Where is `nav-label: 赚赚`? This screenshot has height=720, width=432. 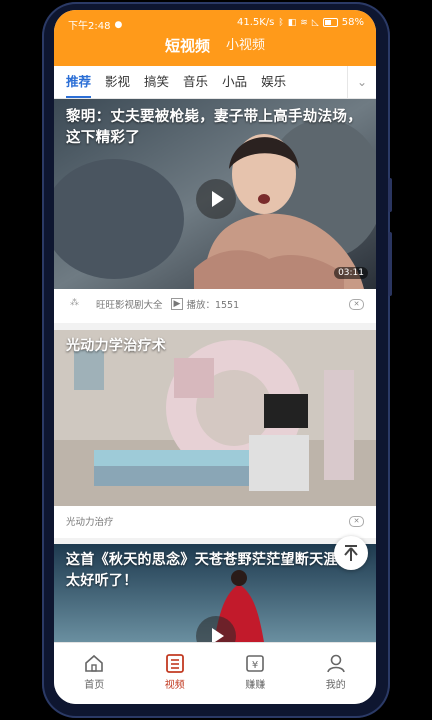
nav-label: 赚赚 is located at coordinates (255, 685).